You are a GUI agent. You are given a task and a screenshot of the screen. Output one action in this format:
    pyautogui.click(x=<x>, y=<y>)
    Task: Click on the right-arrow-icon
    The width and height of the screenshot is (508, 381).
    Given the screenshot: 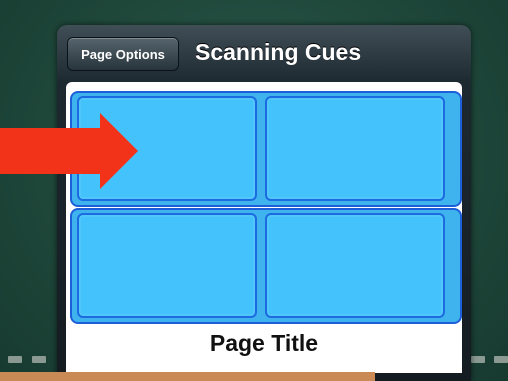 What is the action you would take?
    pyautogui.click(x=69, y=151)
    